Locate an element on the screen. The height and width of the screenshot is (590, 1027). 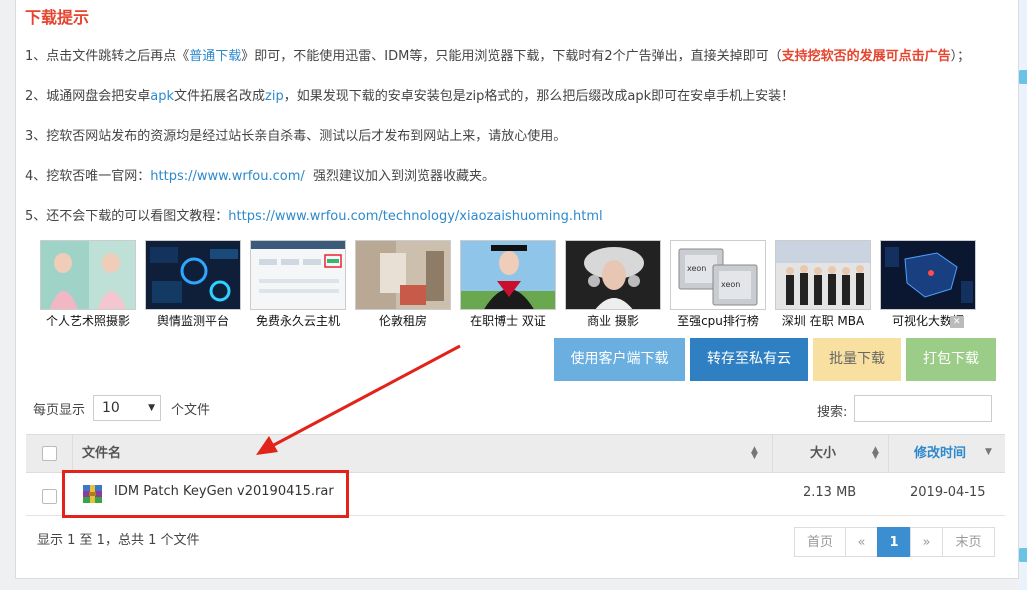
pager-current: 1 is located at coordinates (894, 542).